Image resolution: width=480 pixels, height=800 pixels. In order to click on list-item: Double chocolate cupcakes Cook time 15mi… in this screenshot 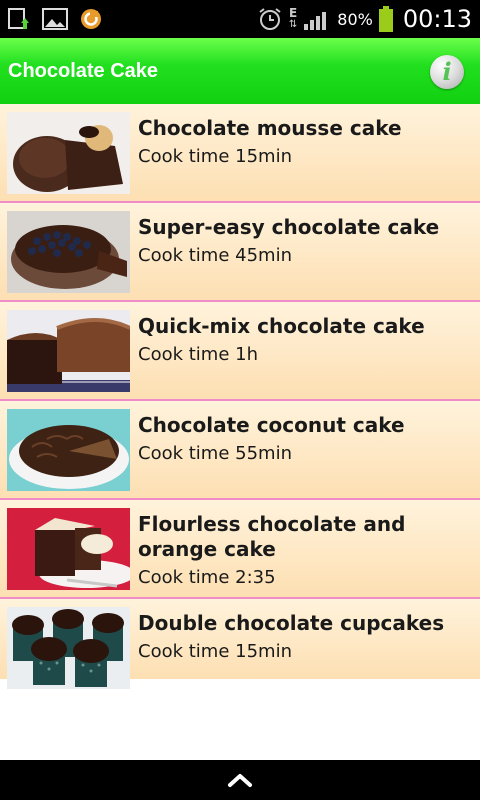, I will do `click(240, 644)`.